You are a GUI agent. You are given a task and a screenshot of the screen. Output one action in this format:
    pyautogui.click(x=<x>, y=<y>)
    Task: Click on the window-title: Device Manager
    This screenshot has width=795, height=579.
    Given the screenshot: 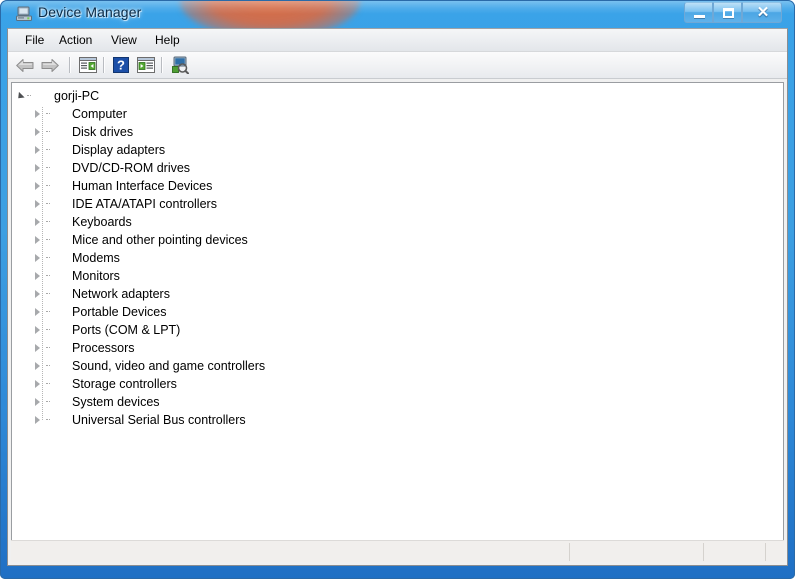 What is the action you would take?
    pyautogui.click(x=90, y=12)
    